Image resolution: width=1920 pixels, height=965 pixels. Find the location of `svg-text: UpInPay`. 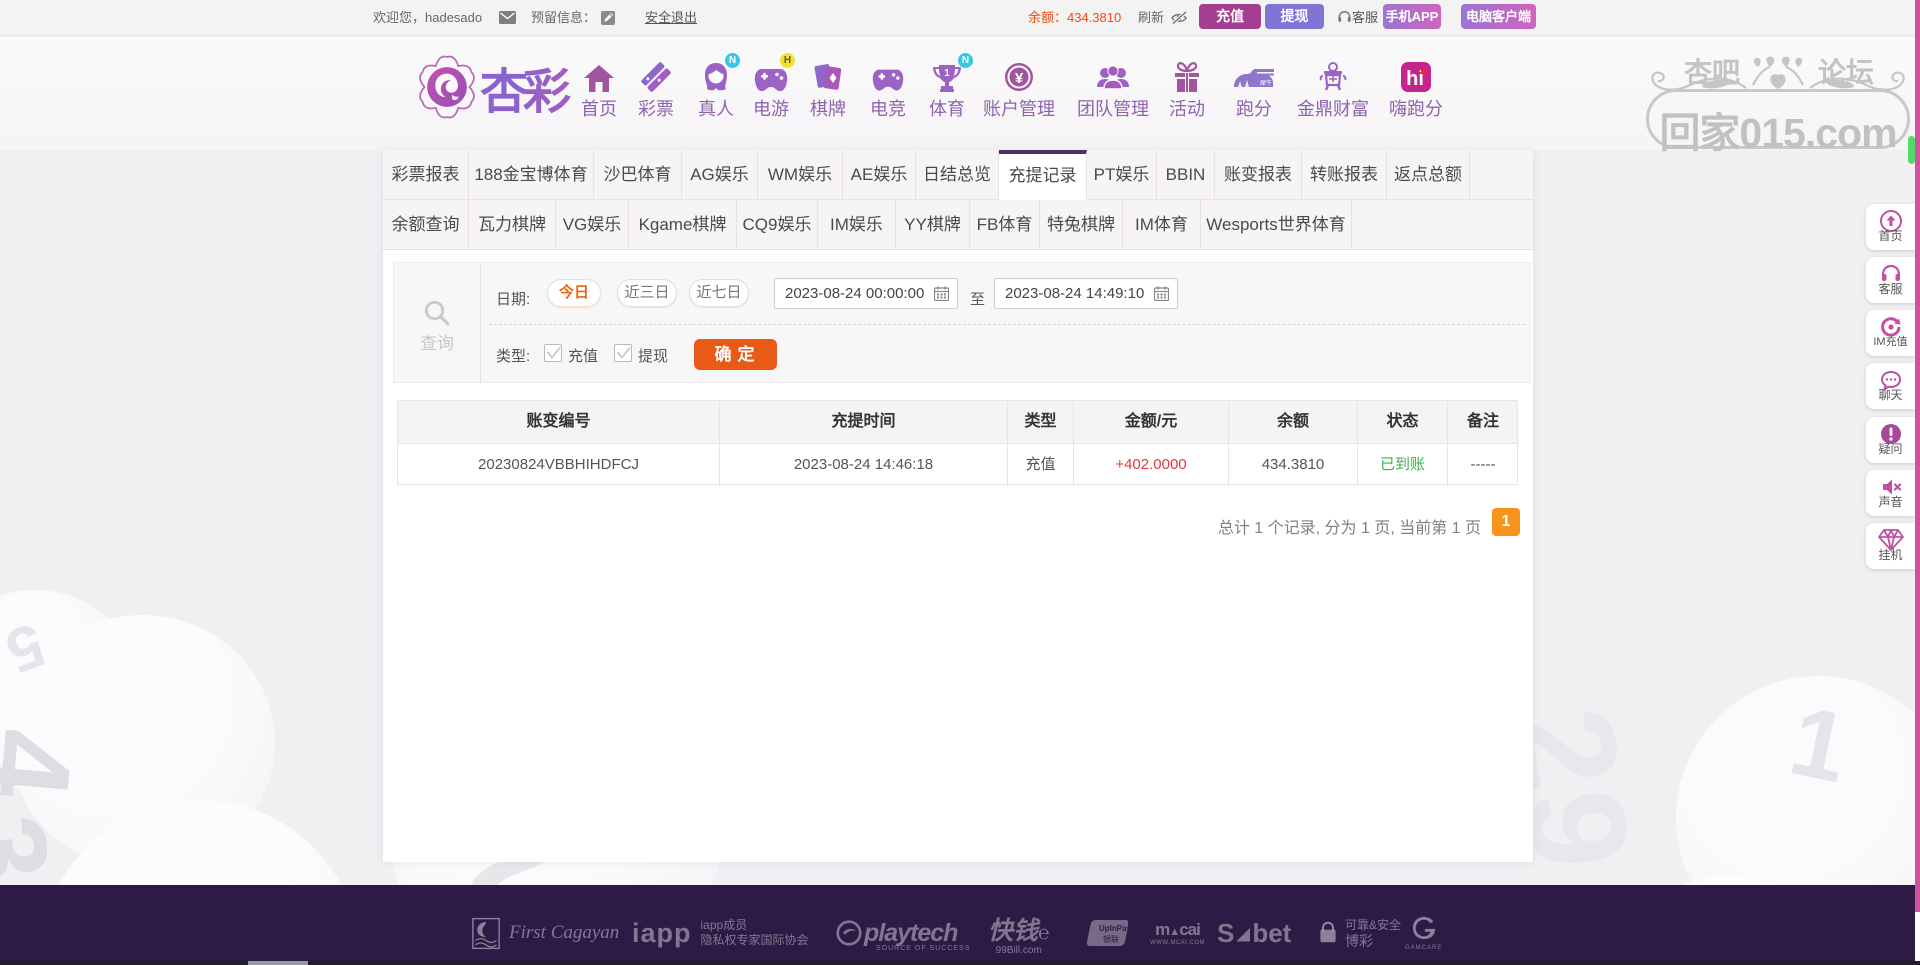

svg-text: UpInPay is located at coordinates (1113, 928).